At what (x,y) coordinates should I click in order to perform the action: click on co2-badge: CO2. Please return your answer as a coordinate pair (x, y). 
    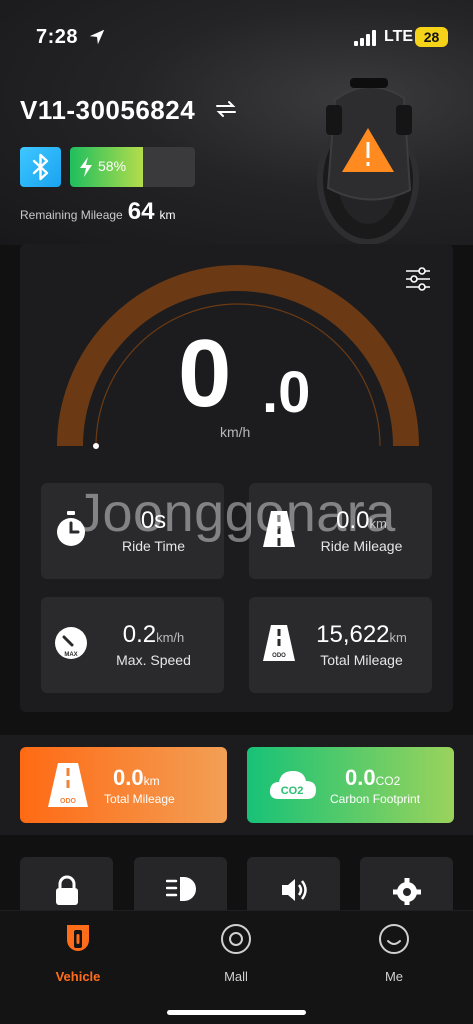
    Looking at the image, I should click on (292, 791).